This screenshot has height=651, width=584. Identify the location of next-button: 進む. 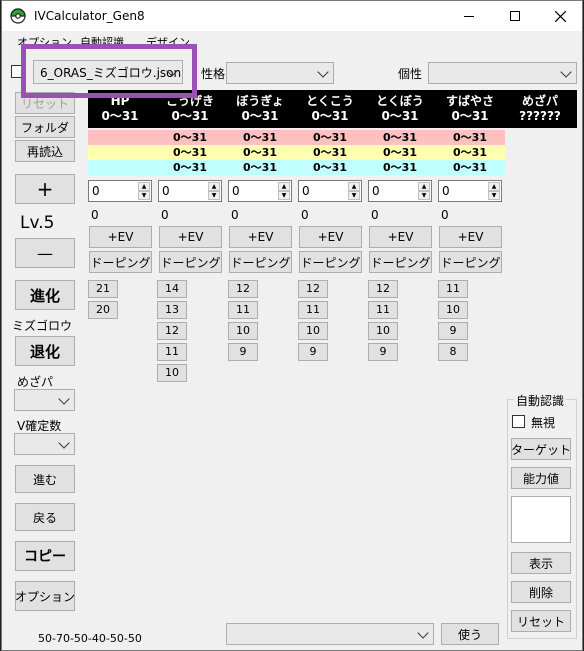
(45, 479).